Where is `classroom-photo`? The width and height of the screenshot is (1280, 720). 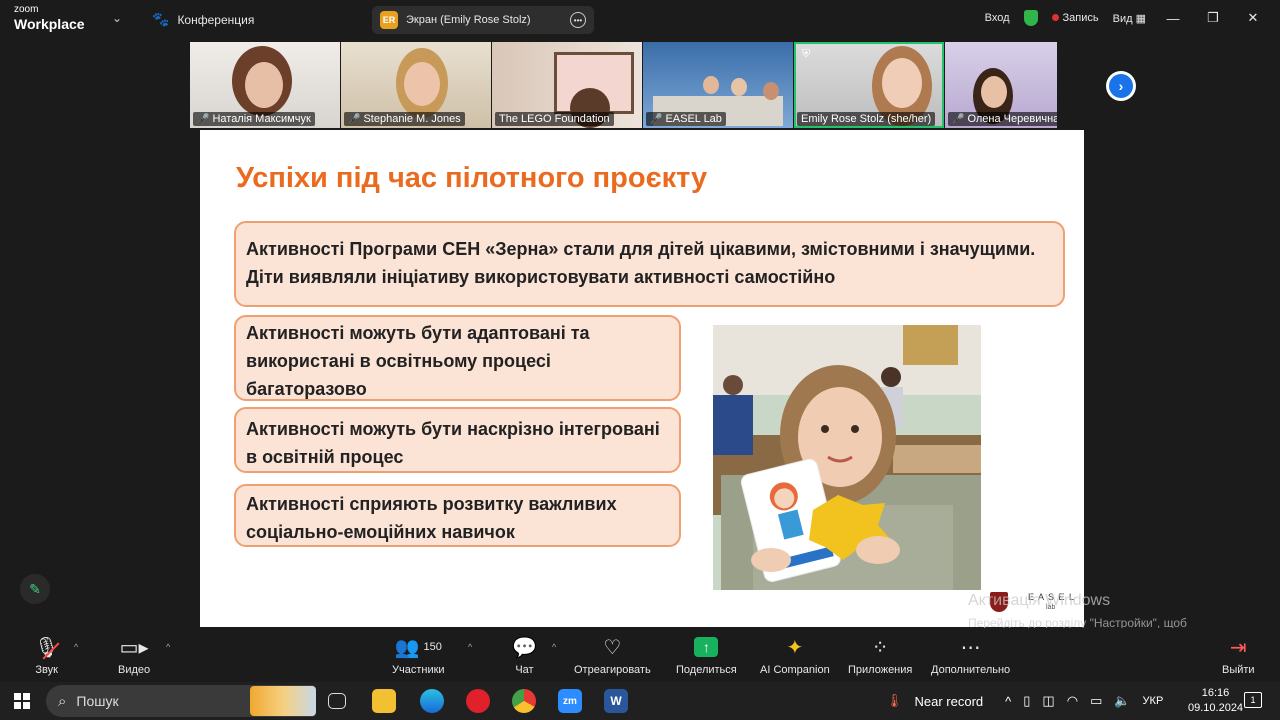
classroom-photo is located at coordinates (847, 457).